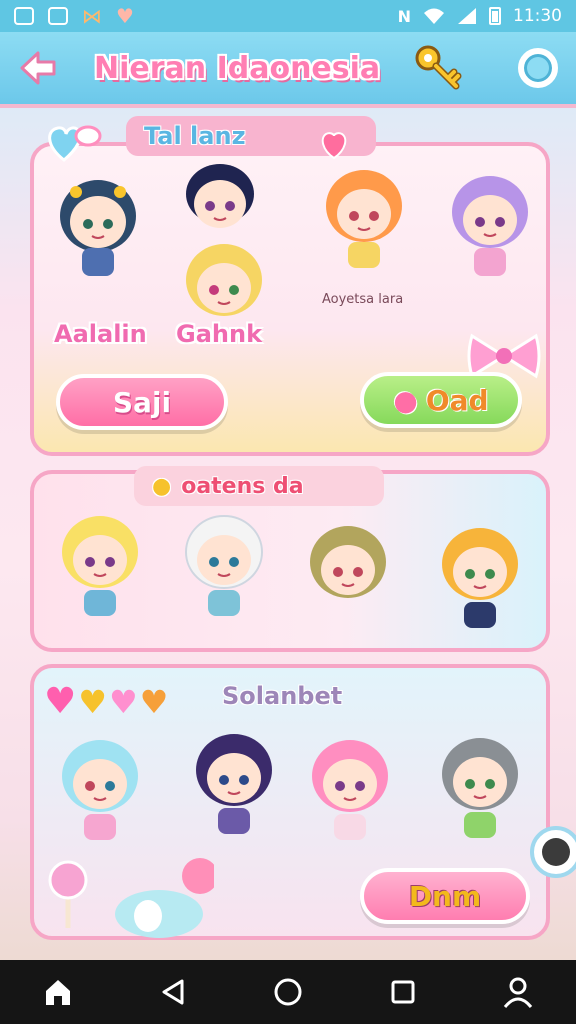  I want to click on home-button, so click(58, 992).